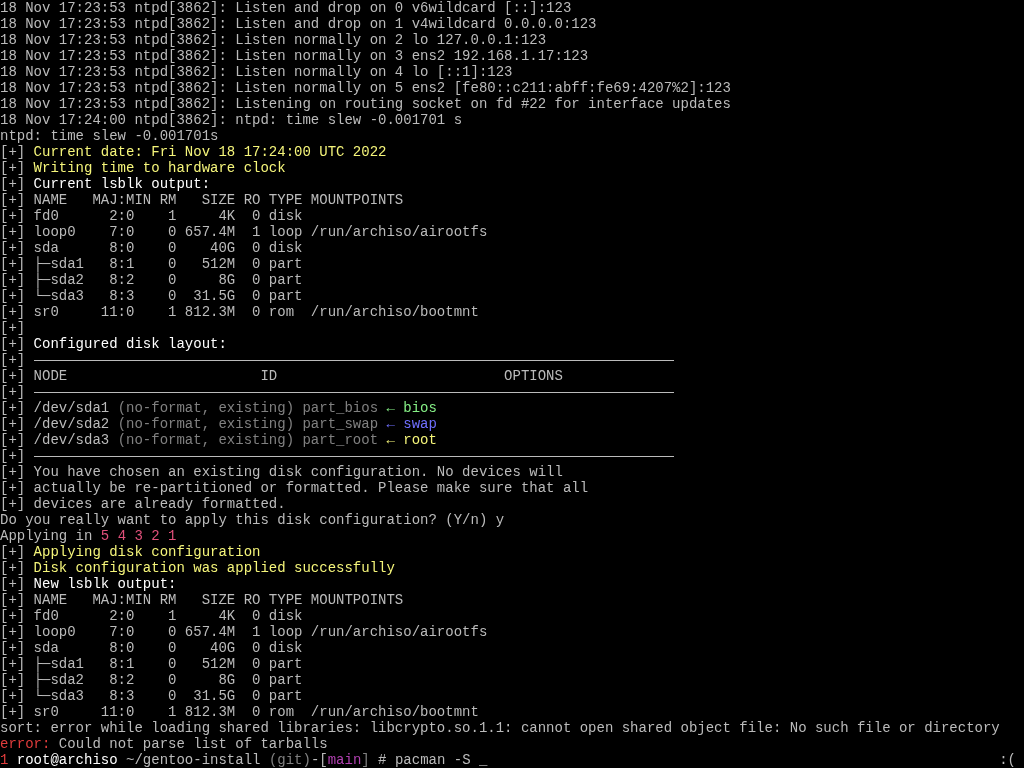  What do you see at coordinates (411, 440) in the screenshot?
I see `terminal-text: ← root` at bounding box center [411, 440].